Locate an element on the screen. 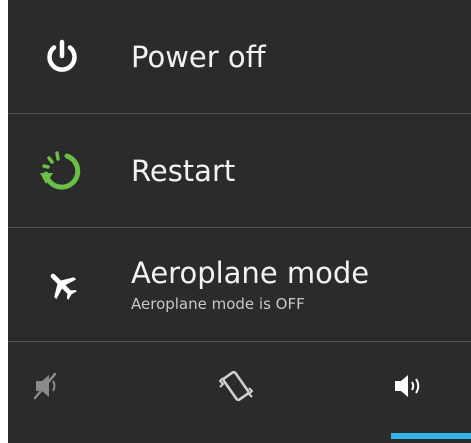 This screenshot has width=471, height=443. sound-mode-button is located at coordinates (408, 388).